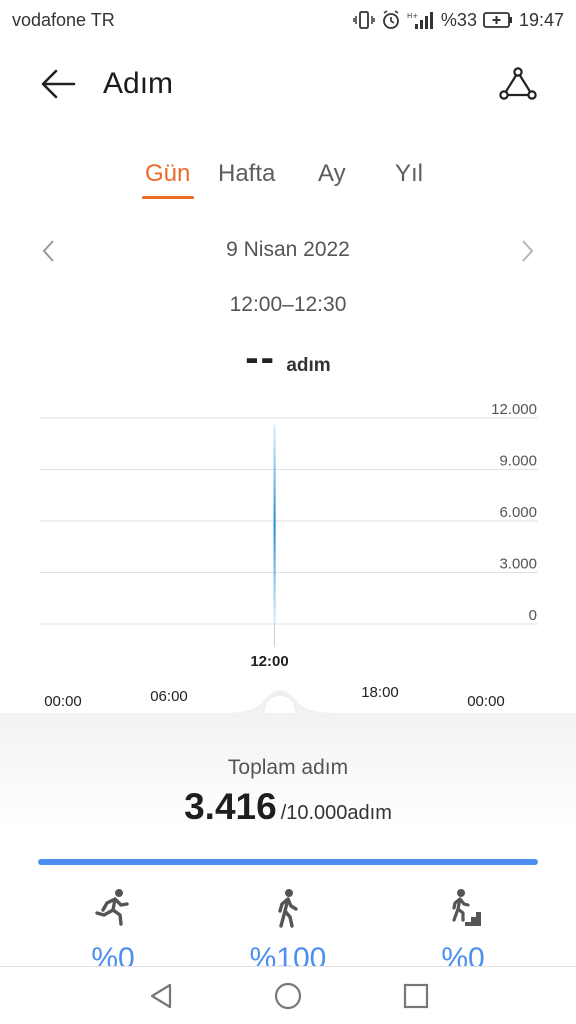  Describe the element at coordinates (409, 174) in the screenshot. I see `tab-year: Yıl` at that location.